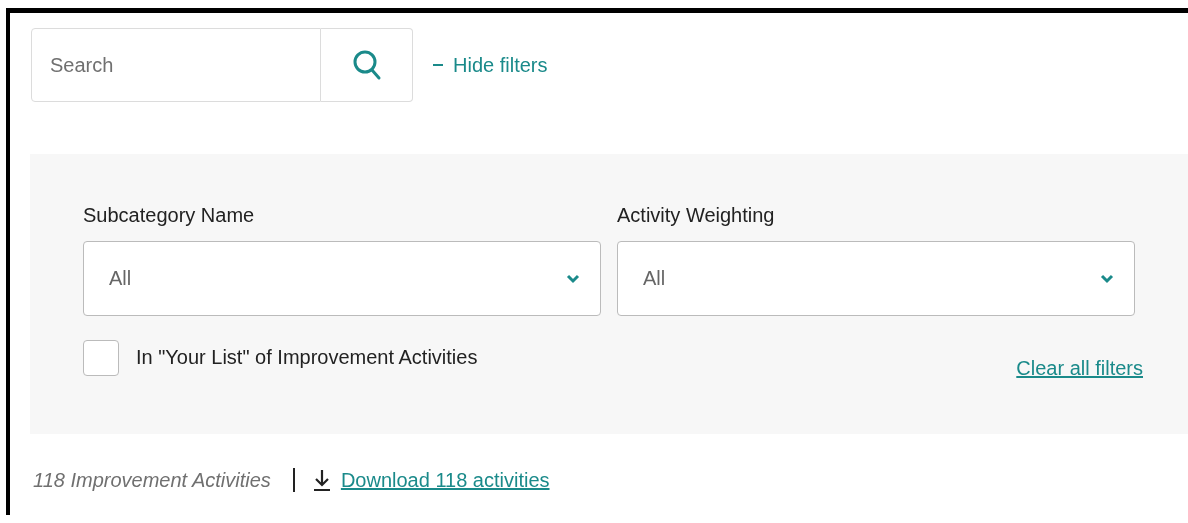 This screenshot has height=523, width=1188. Describe the element at coordinates (176, 65) in the screenshot. I see `search-field: Search` at that location.